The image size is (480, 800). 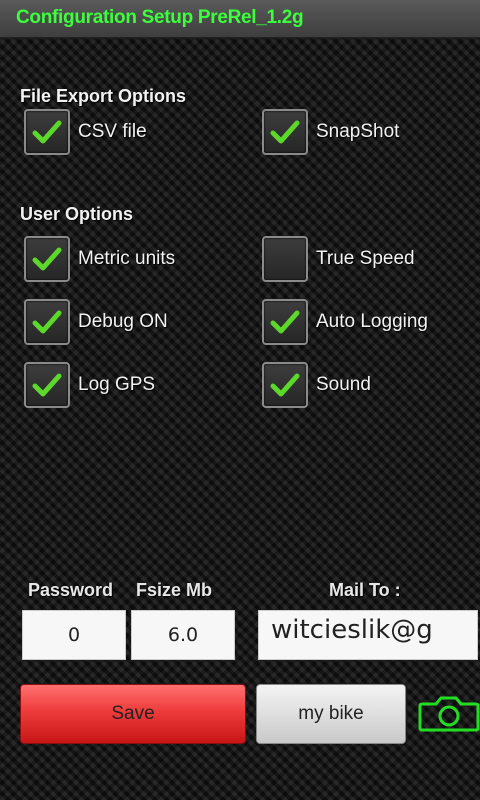 I want to click on checkbox-label: Log GPS, so click(x=117, y=384).